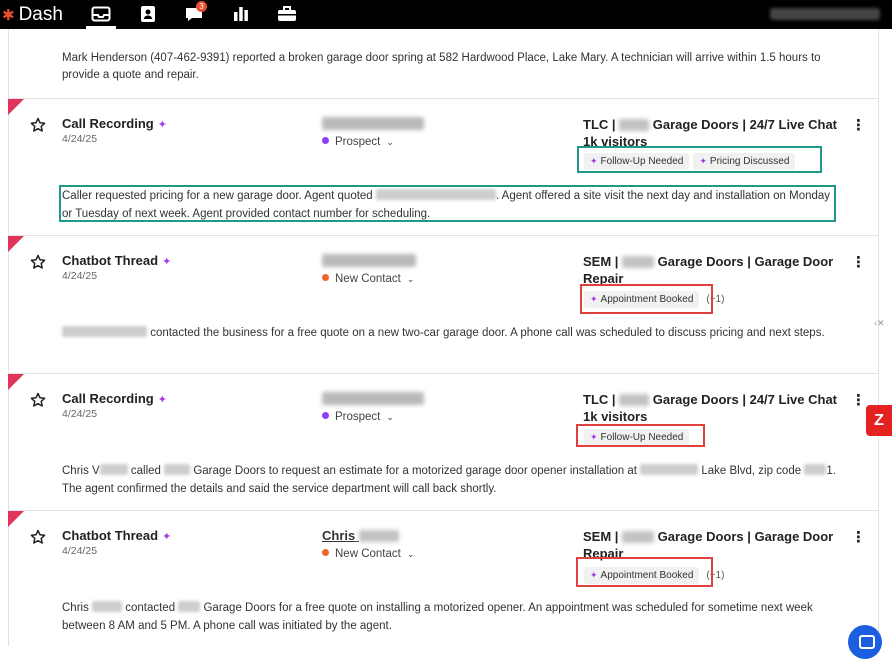 This screenshot has width=892, height=659. I want to click on sms-count-badge: 3, so click(201, 6).